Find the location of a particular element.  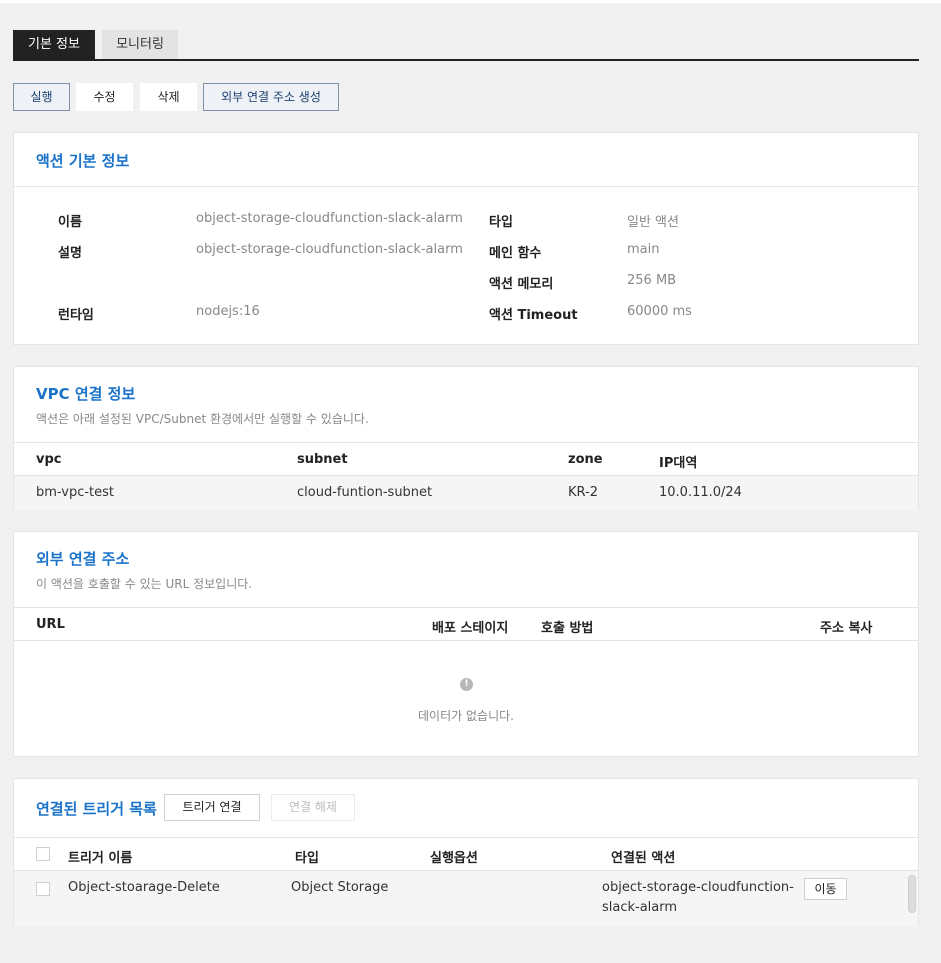

triggers-title: 연결된 트리거 목록 is located at coordinates (96, 809).